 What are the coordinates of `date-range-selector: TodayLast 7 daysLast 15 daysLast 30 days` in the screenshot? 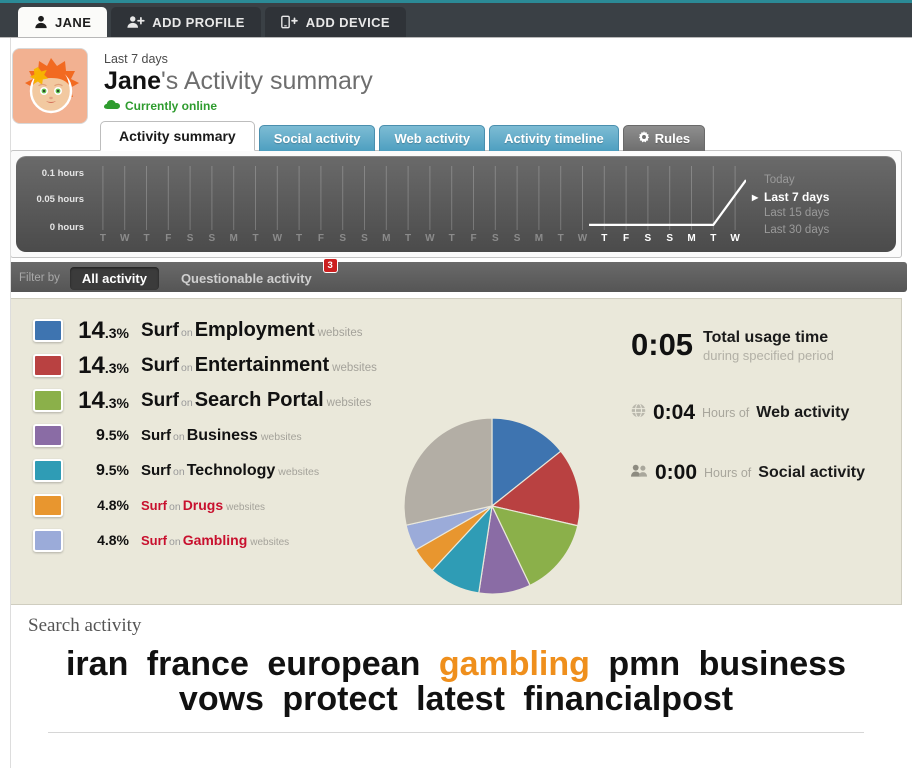 It's located at (817, 205).